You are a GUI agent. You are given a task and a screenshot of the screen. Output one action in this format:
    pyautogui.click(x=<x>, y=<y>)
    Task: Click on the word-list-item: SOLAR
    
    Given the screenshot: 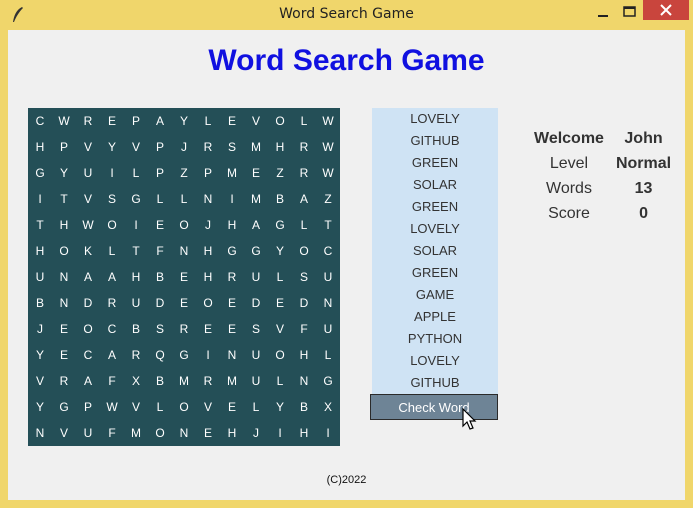 What is the action you would take?
    pyautogui.click(x=435, y=185)
    